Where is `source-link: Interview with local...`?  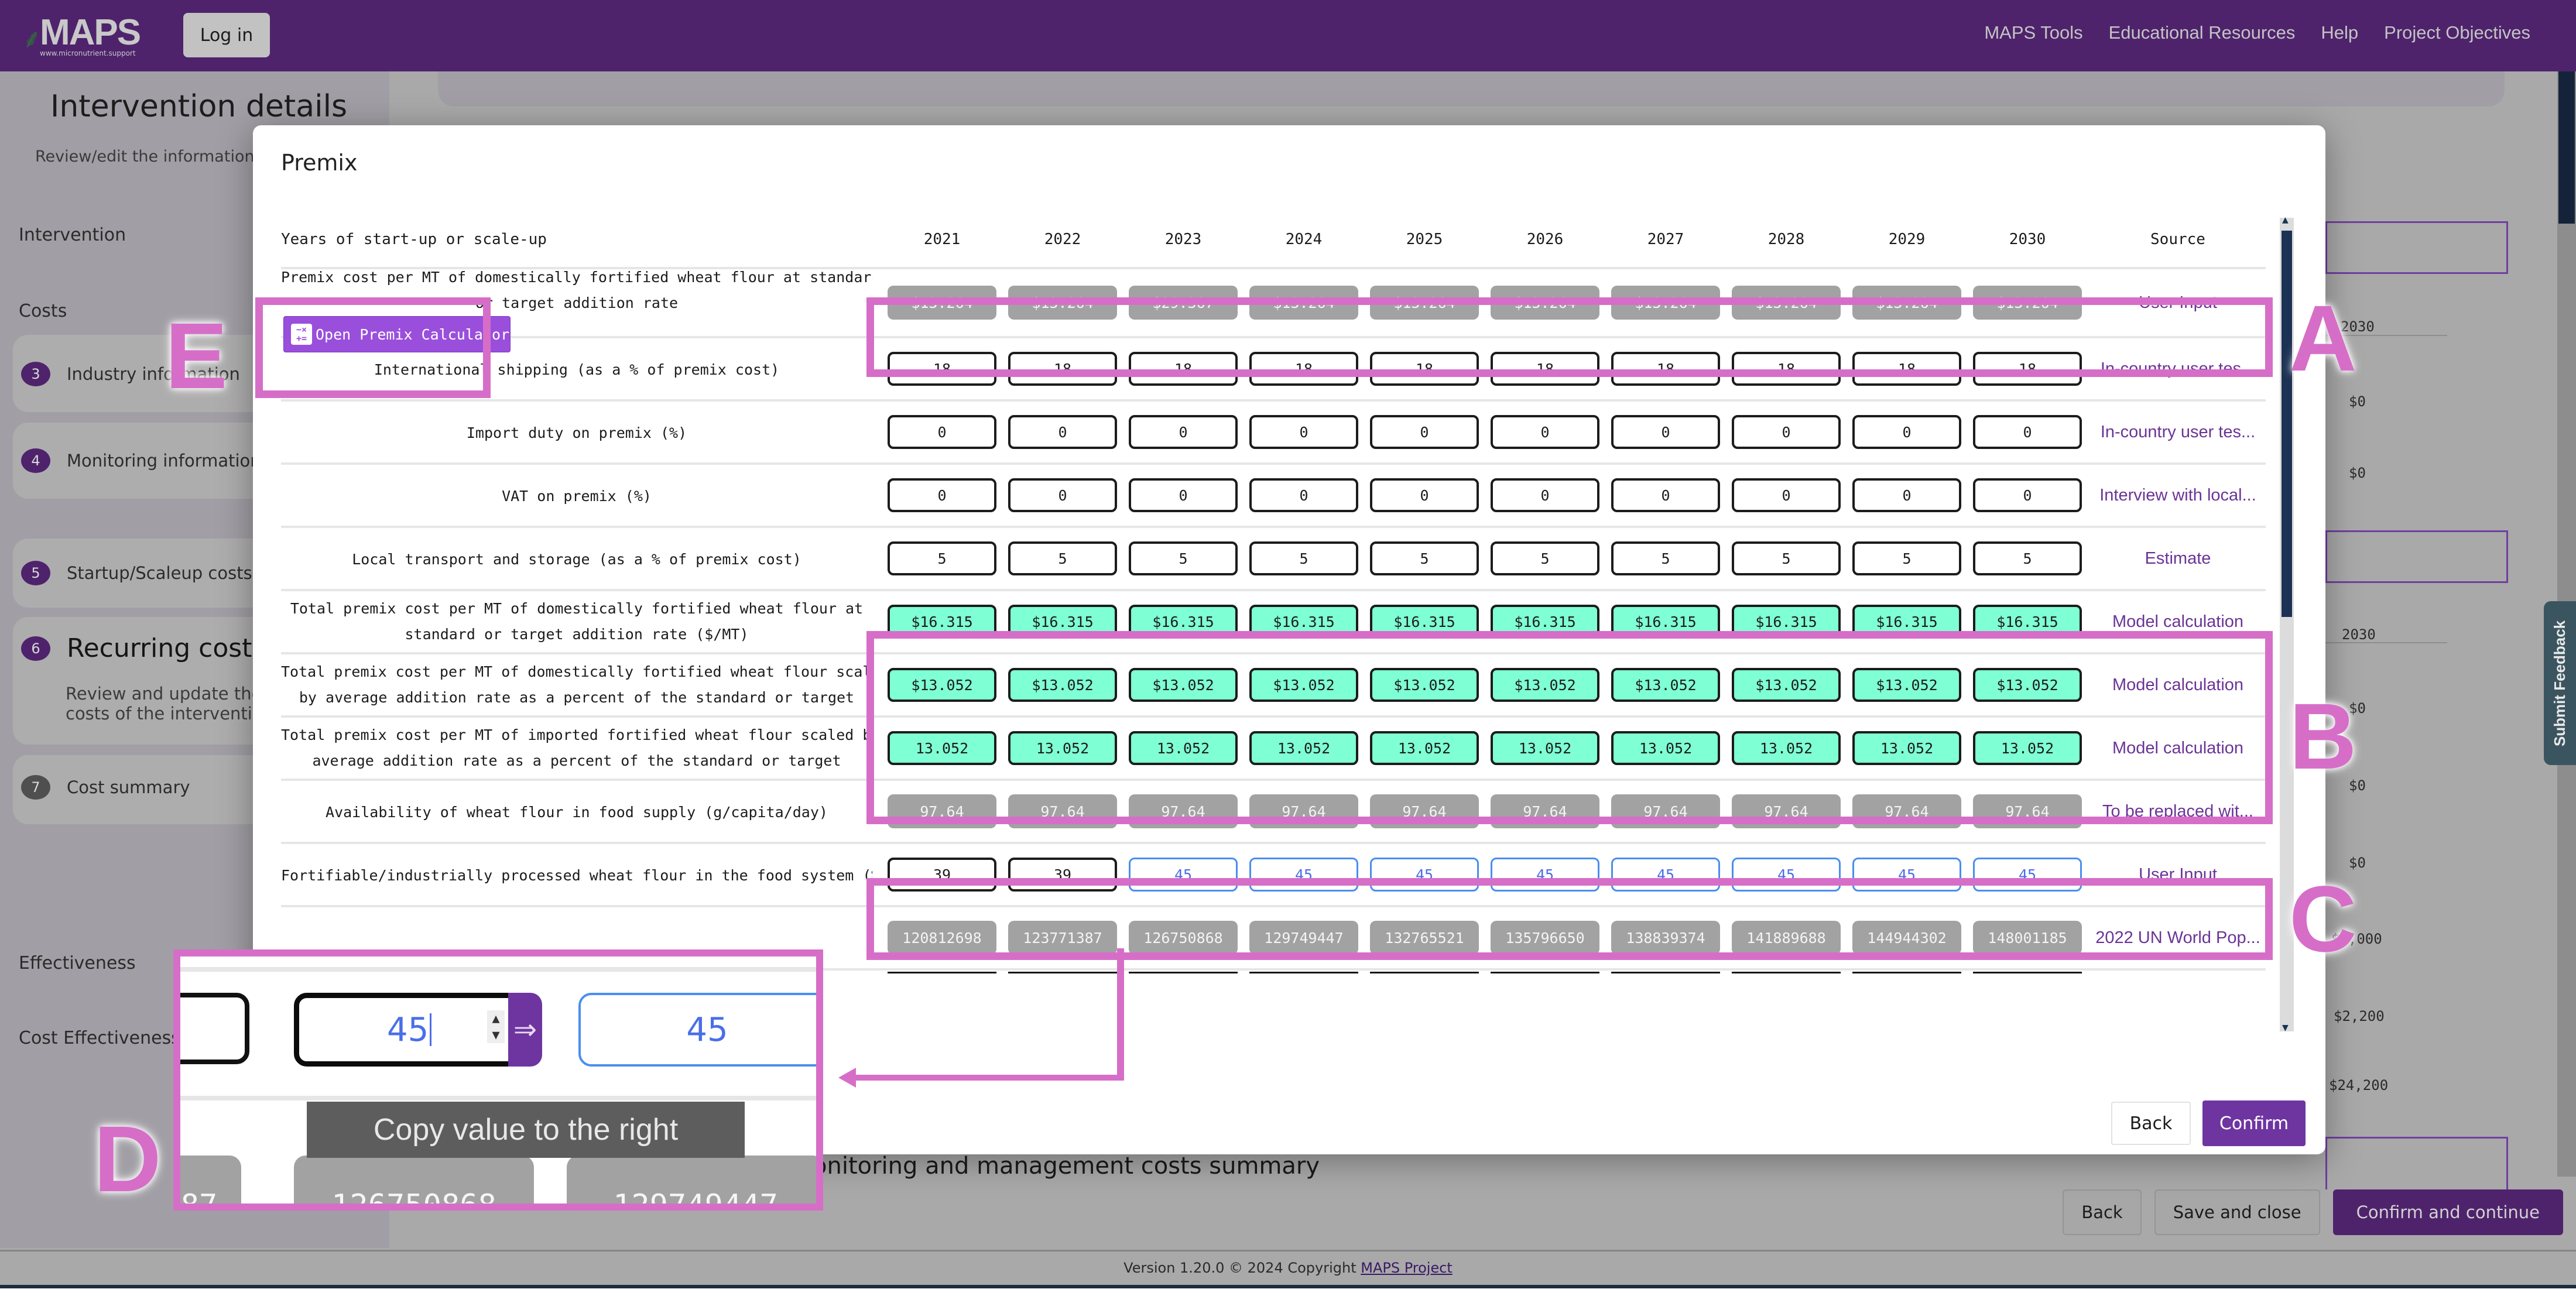 source-link: Interview with local... is located at coordinates (2178, 495).